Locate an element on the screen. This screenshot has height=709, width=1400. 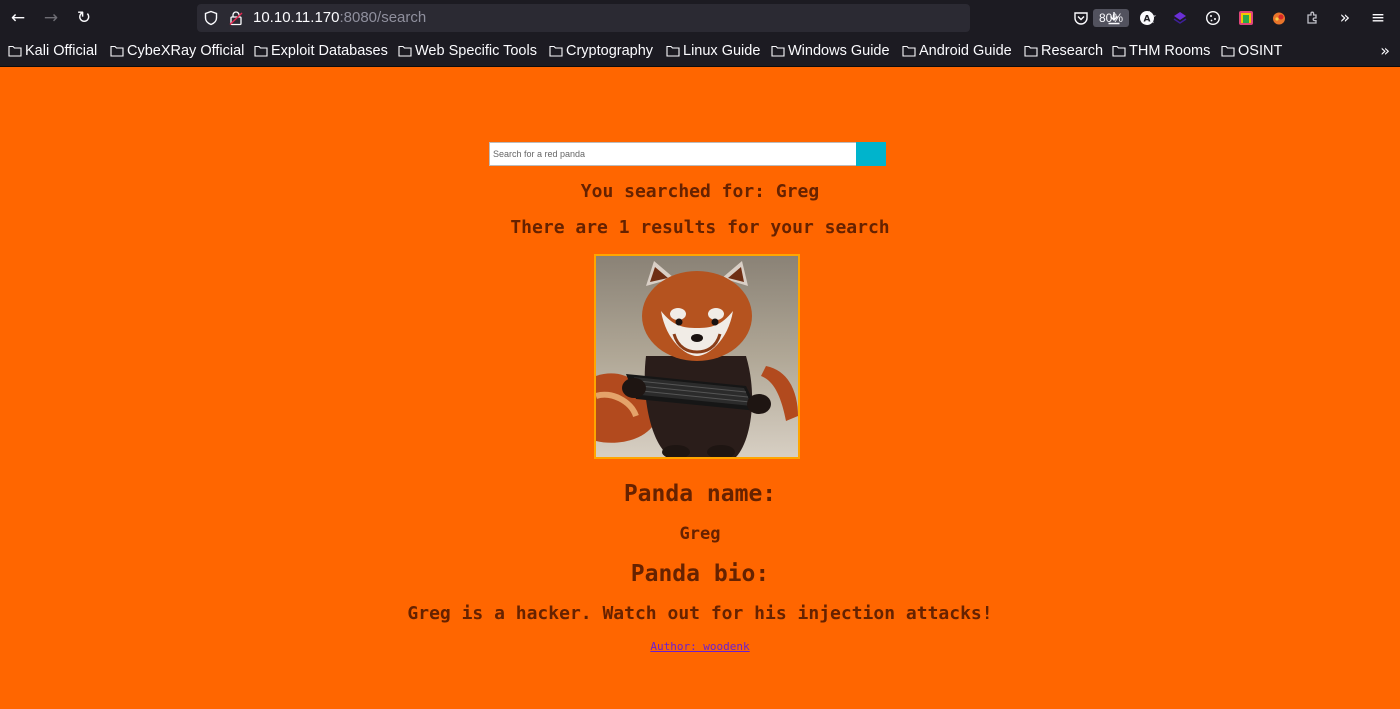
extension-purple-icon is located at coordinates (1180, 18).